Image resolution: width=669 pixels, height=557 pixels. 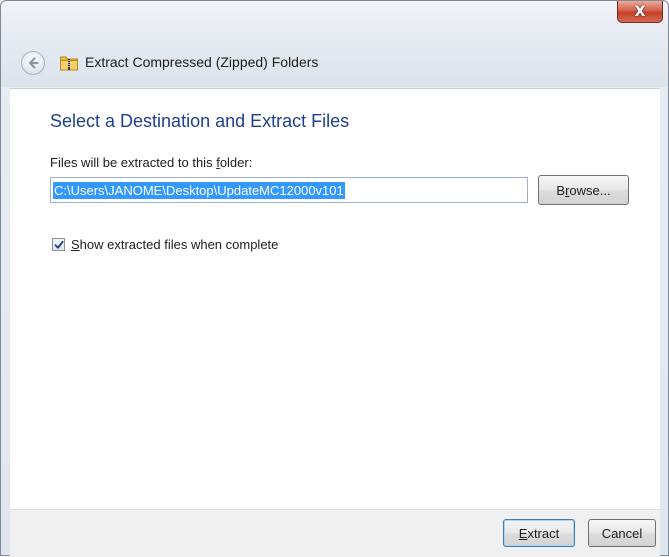 I want to click on show-files-label: Show extracted files when complete, so click(x=174, y=244).